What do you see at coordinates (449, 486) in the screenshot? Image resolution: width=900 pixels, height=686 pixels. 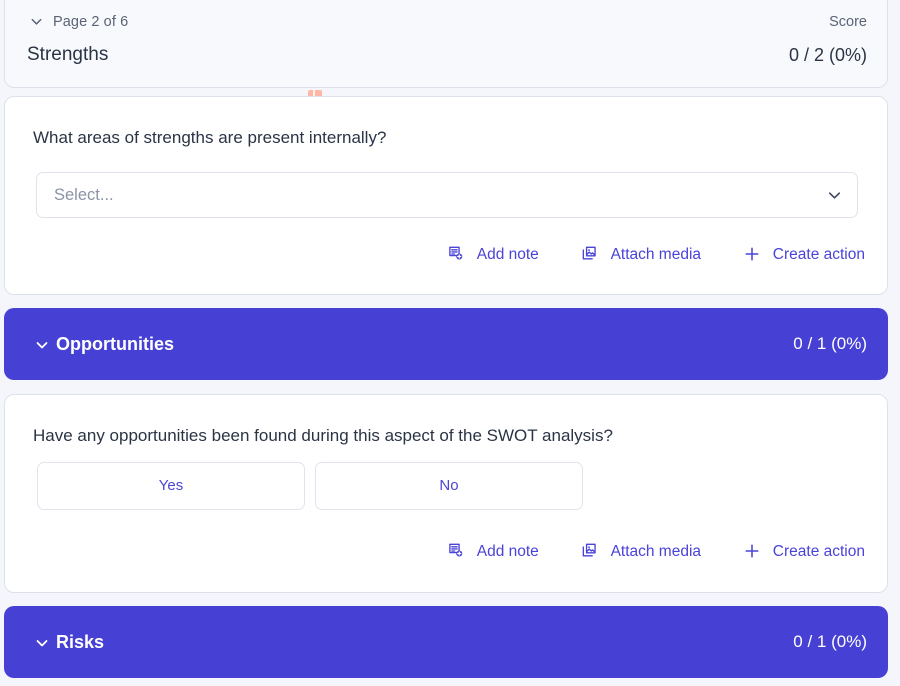 I see `choice-button-no: No` at bounding box center [449, 486].